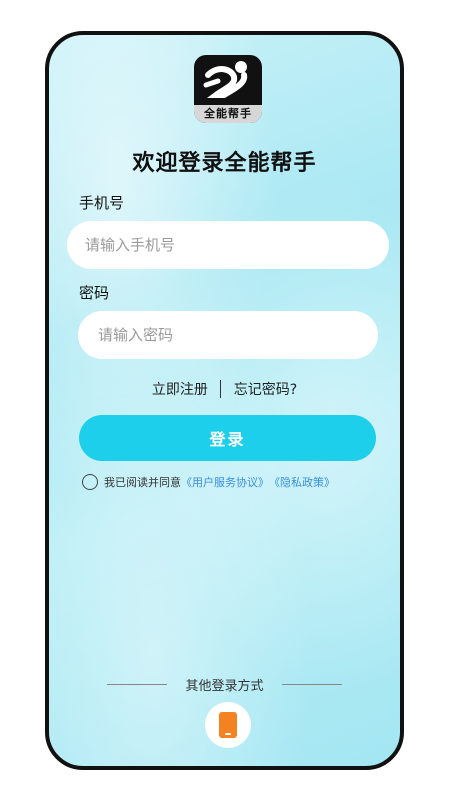  I want to click on phone-icon, so click(228, 725).